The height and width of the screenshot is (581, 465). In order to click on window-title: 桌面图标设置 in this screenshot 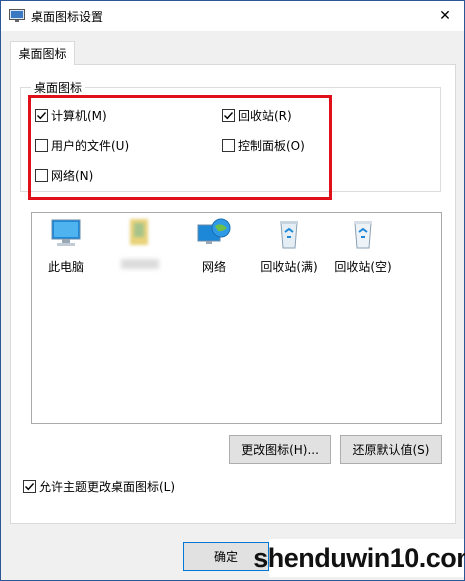, I will do `click(67, 17)`.